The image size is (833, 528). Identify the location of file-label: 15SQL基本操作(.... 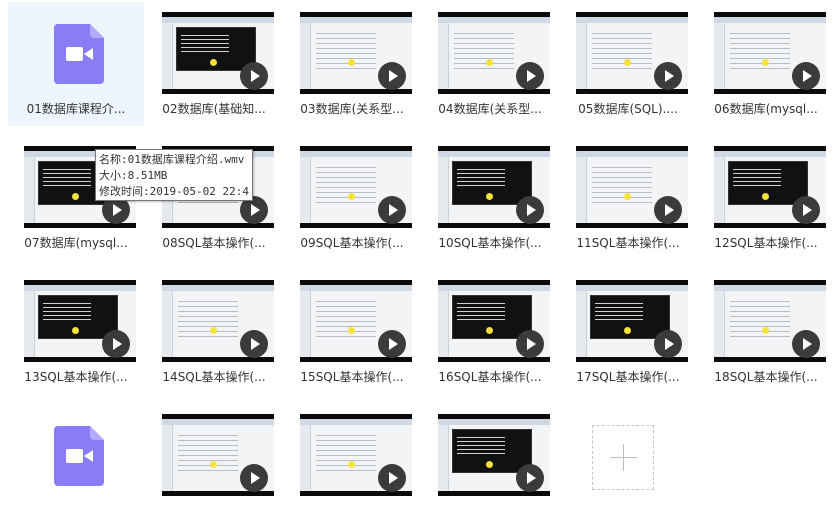
(352, 377).